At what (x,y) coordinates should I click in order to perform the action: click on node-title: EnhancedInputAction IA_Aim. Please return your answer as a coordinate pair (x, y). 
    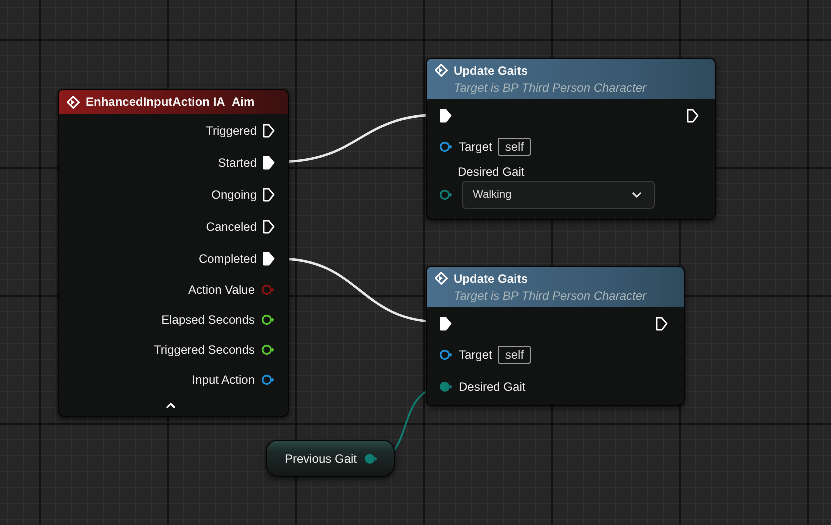
    Looking at the image, I should click on (170, 102).